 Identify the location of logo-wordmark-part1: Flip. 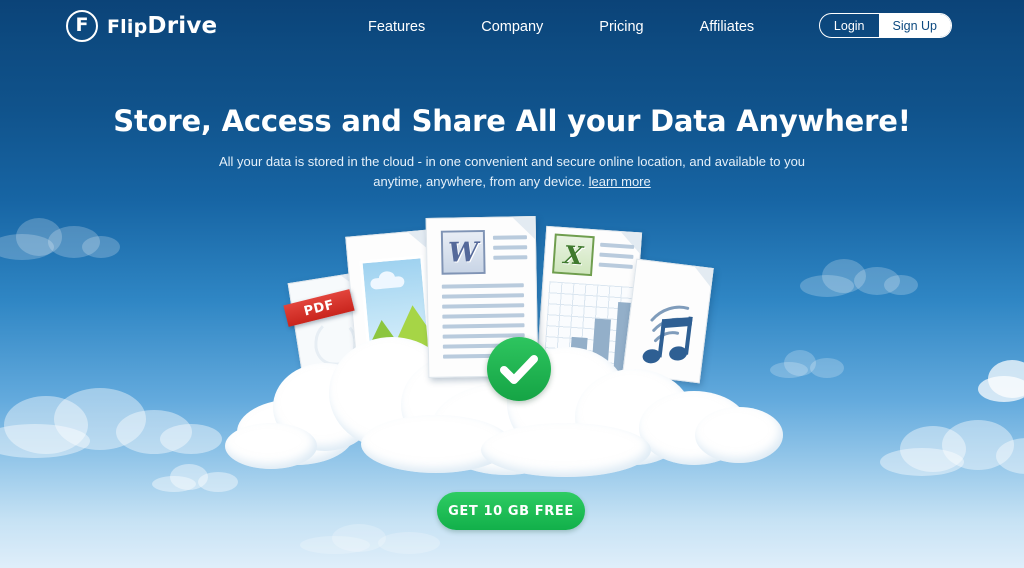
(127, 27).